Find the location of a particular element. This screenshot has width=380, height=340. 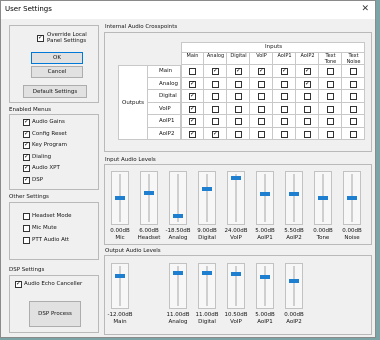

menu-label: Audio Gains is located at coordinates (48, 122).